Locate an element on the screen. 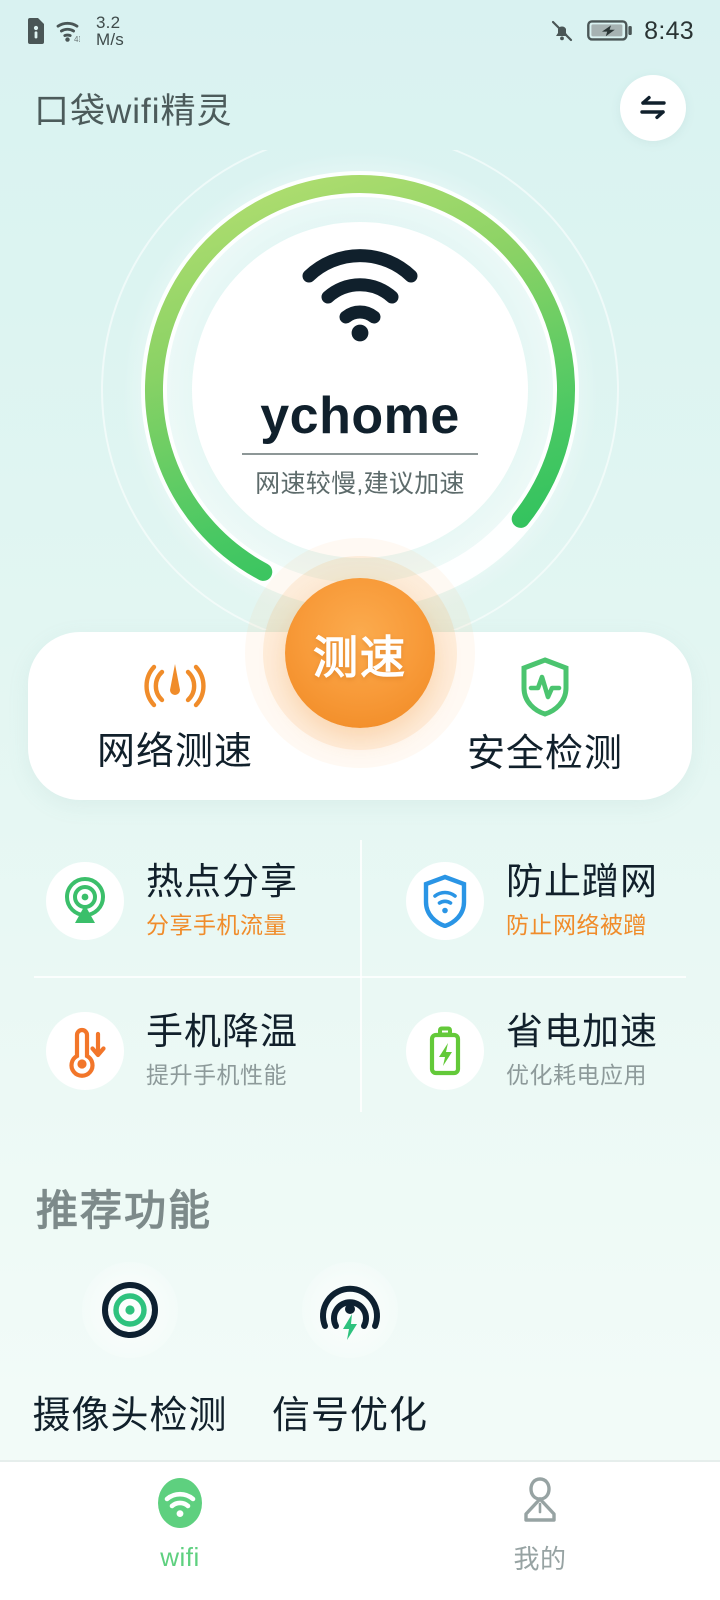 The width and height of the screenshot is (720, 1600). user-tab-icon is located at coordinates (540, 1499).